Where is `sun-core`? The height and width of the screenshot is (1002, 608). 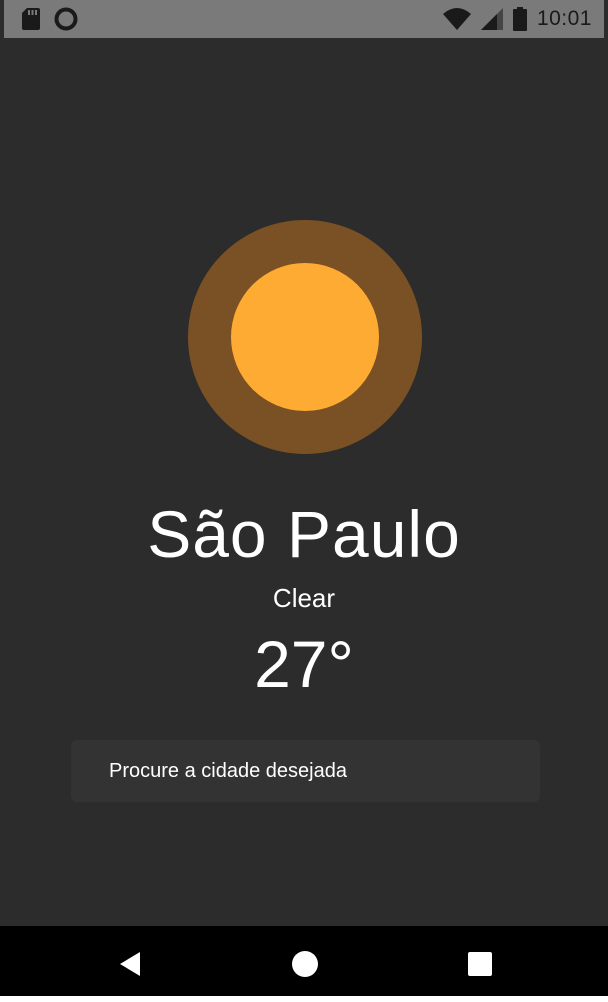 sun-core is located at coordinates (305, 337).